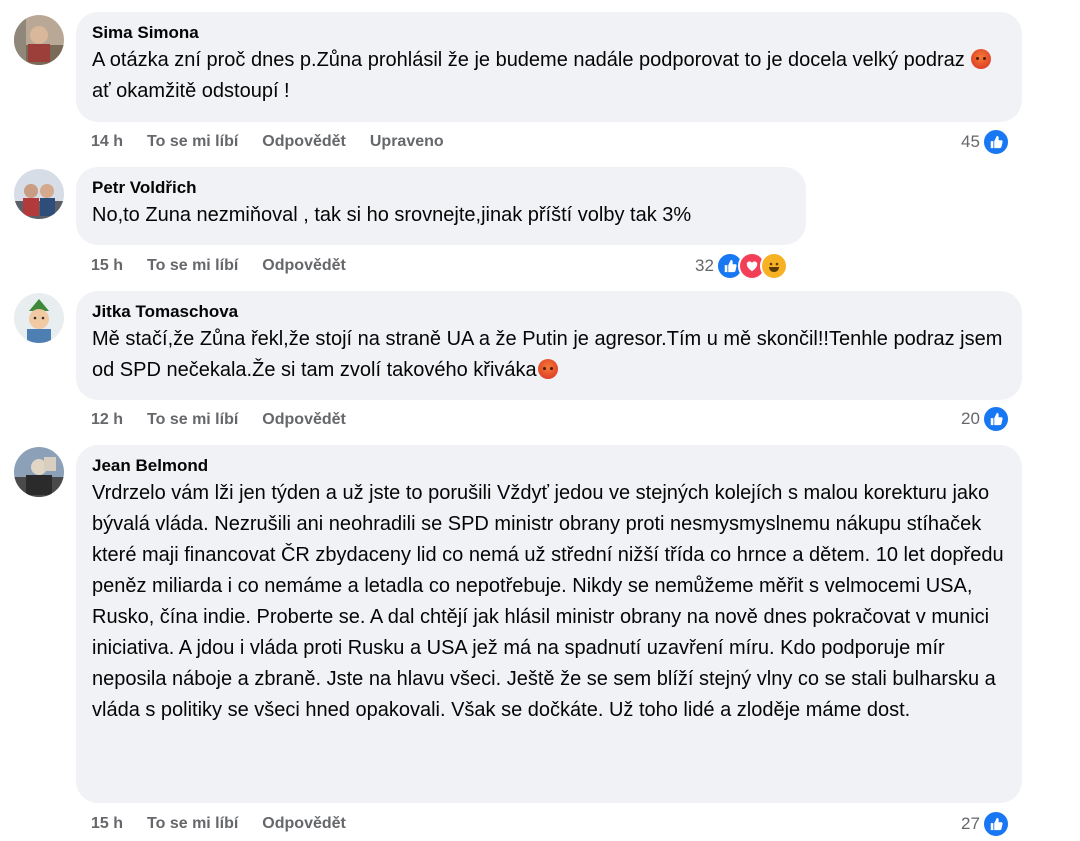 The height and width of the screenshot is (841, 1080). I want to click on comment-author: Jitka Tomaschova, so click(549, 312).